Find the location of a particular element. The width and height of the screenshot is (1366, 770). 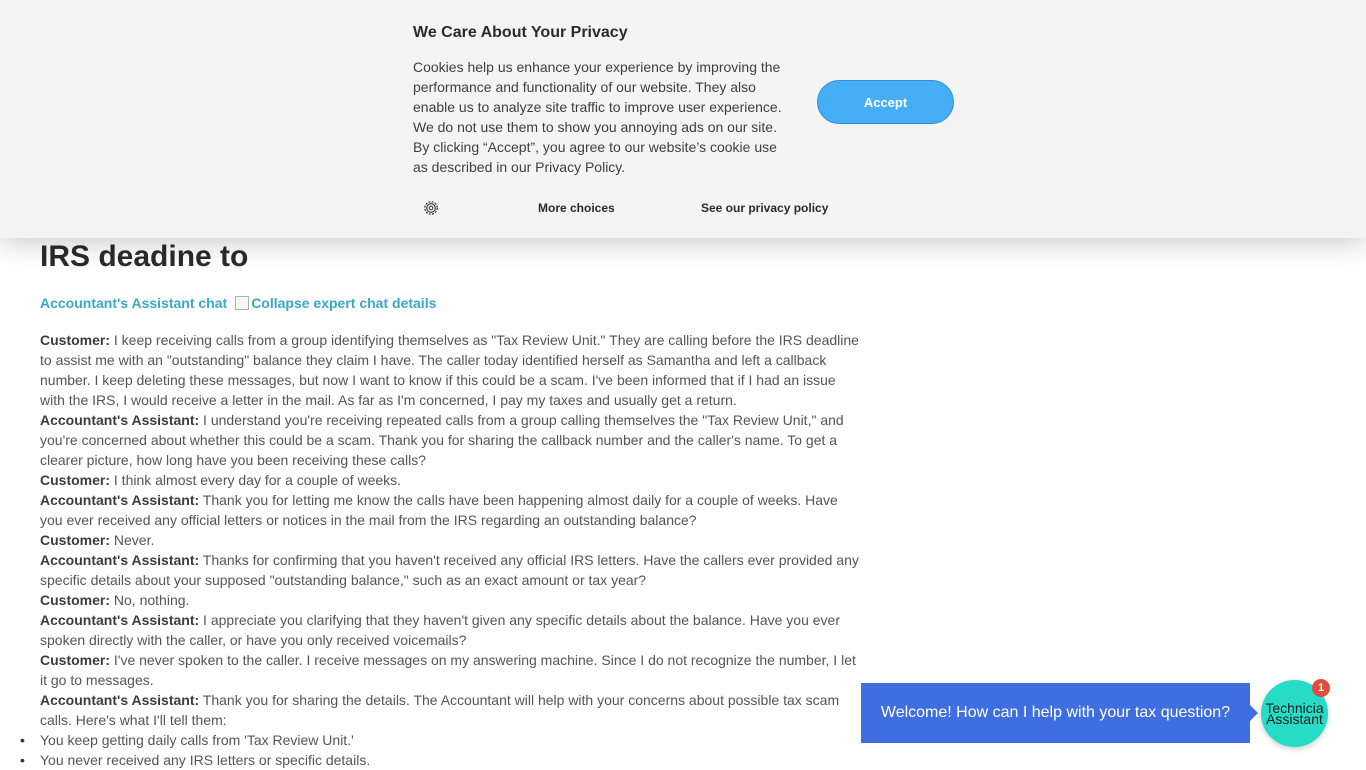

transcript-message: Customer: No, nothing. is located at coordinates (450, 600).